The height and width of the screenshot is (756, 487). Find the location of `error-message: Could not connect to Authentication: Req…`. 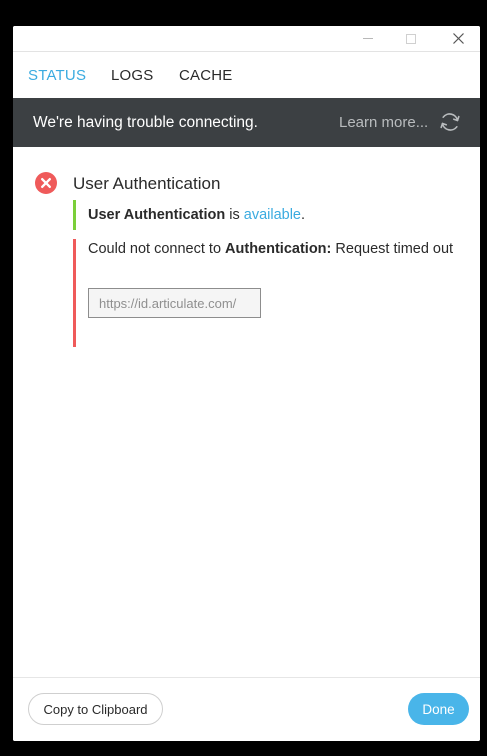

error-message: Could not connect to Authentication: Req… is located at coordinates (278, 249).